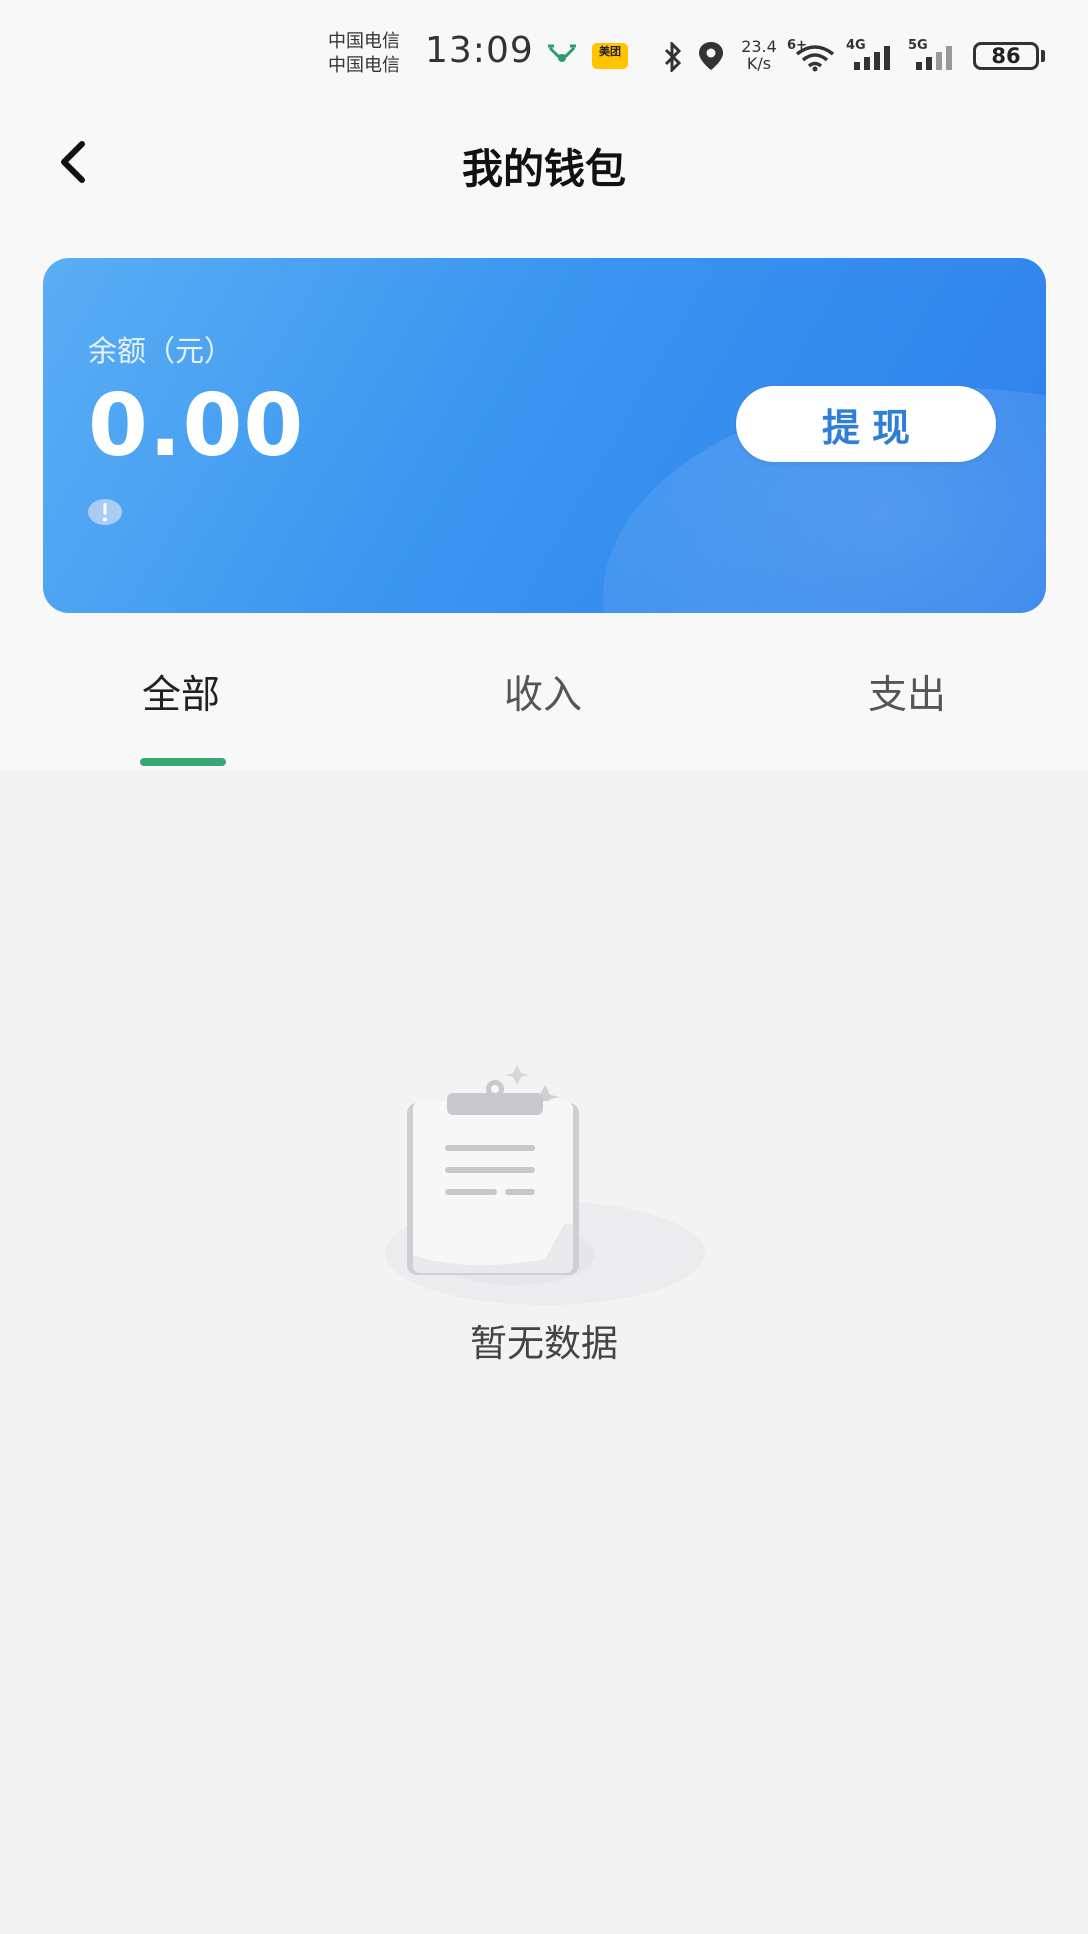 The width and height of the screenshot is (1088, 1934). I want to click on drone-icon, so click(562, 53).